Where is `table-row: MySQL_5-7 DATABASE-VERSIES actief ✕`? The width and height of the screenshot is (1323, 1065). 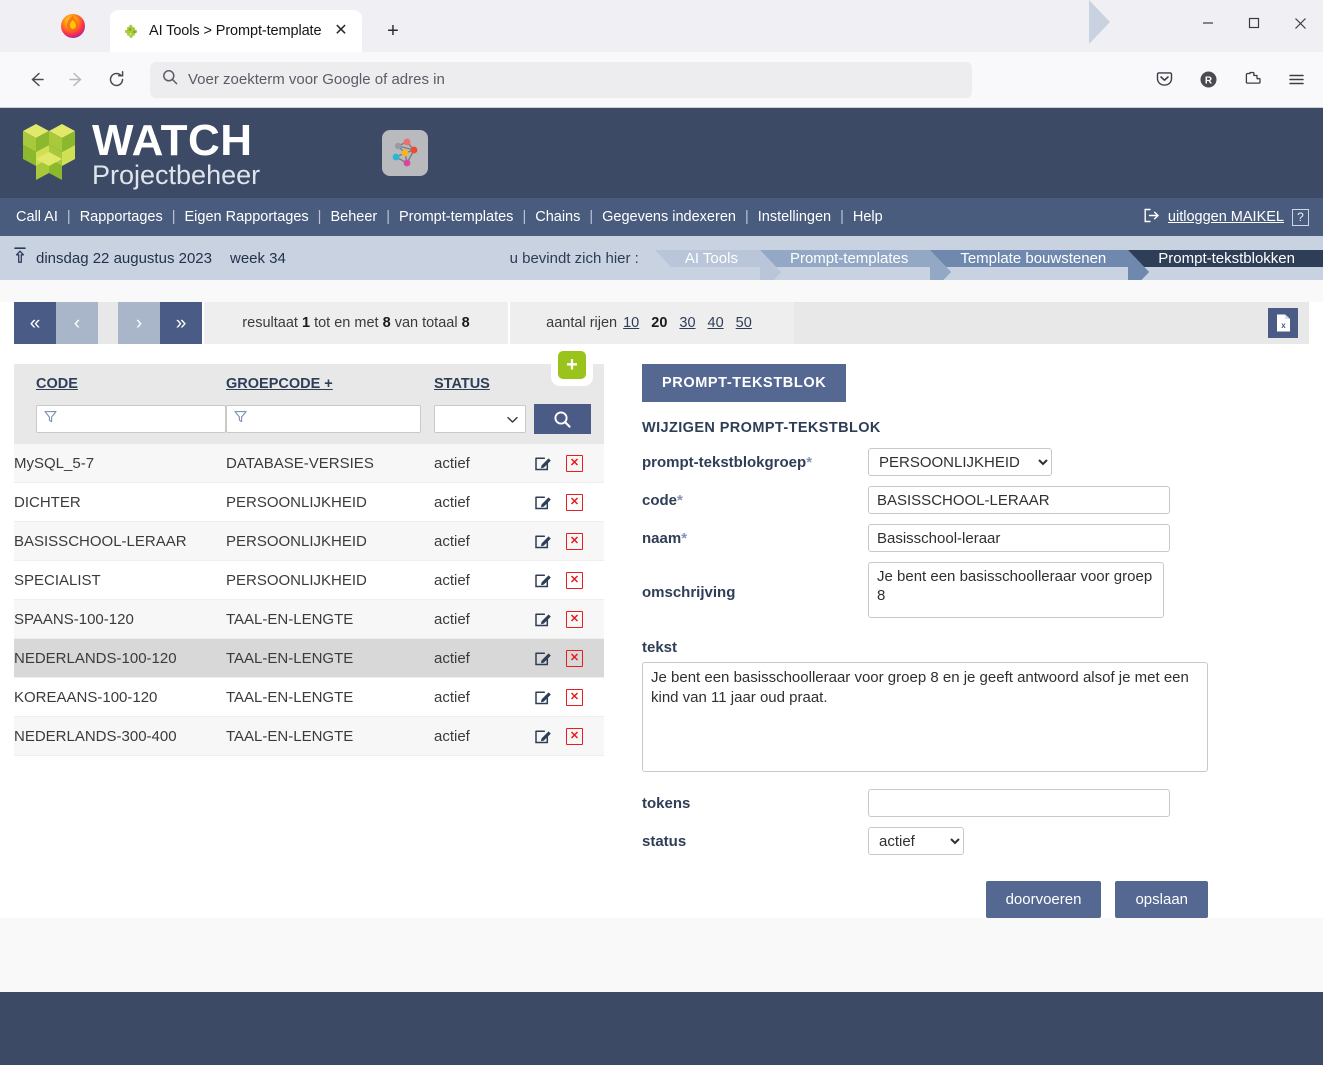 table-row: MySQL_5-7 DATABASE-VERSIES actief ✕ is located at coordinates (309, 463).